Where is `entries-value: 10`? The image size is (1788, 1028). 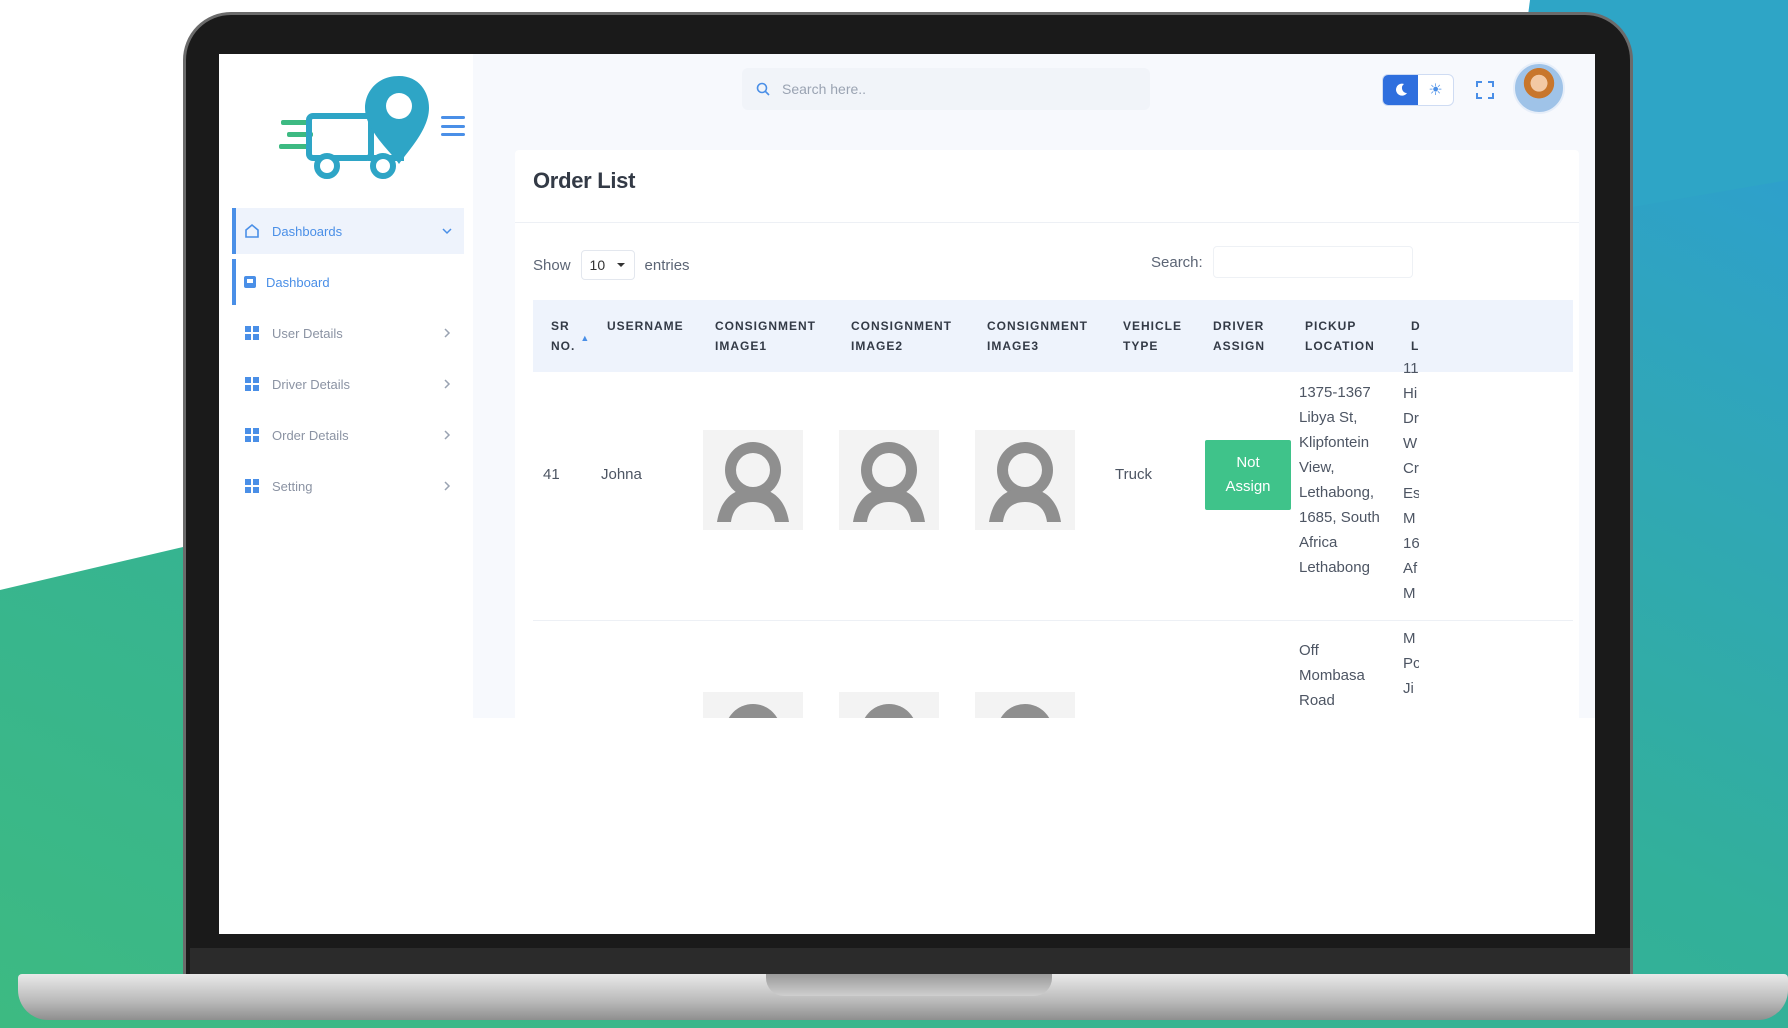
entries-value: 10 is located at coordinates (597, 265).